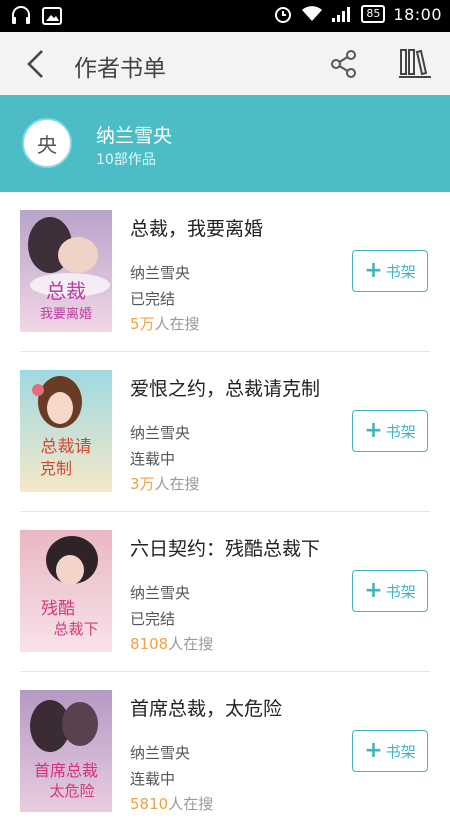 Image resolution: width=450 pixels, height=832 pixels. Describe the element at coordinates (172, 644) in the screenshot. I see `book-search-count: 8108人在搜` at that location.